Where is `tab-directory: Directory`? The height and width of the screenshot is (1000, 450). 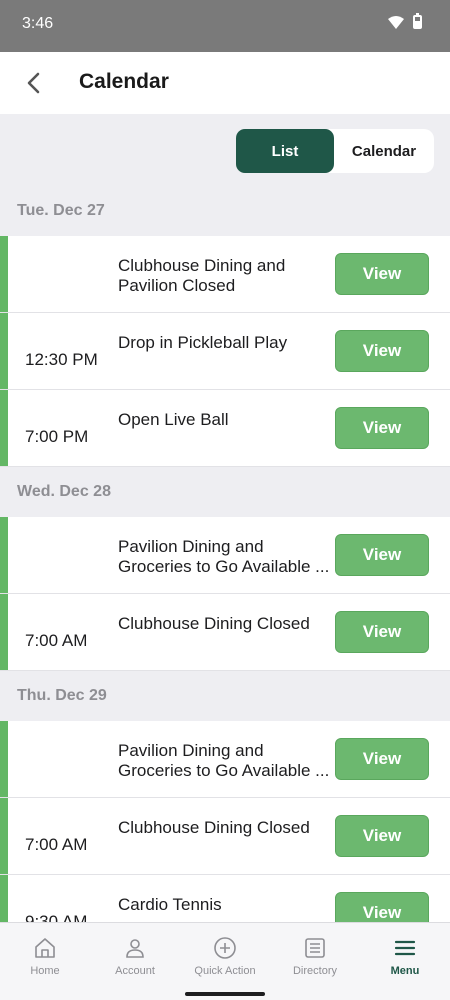
tab-directory: Directory is located at coordinates (315, 954).